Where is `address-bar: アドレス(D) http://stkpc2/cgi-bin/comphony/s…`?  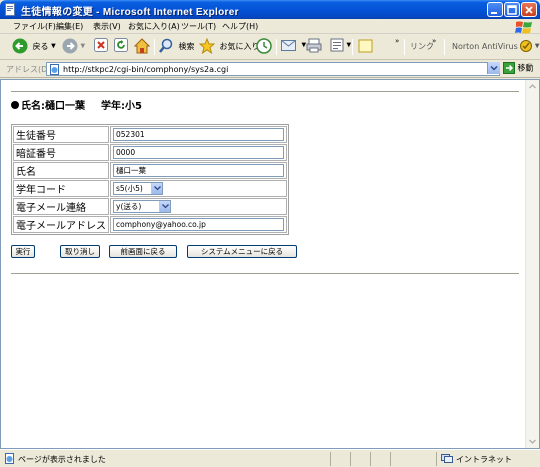
address-bar: アドレス(D) http://stkpc2/cgi-bin/comphony/s… is located at coordinates (270, 69).